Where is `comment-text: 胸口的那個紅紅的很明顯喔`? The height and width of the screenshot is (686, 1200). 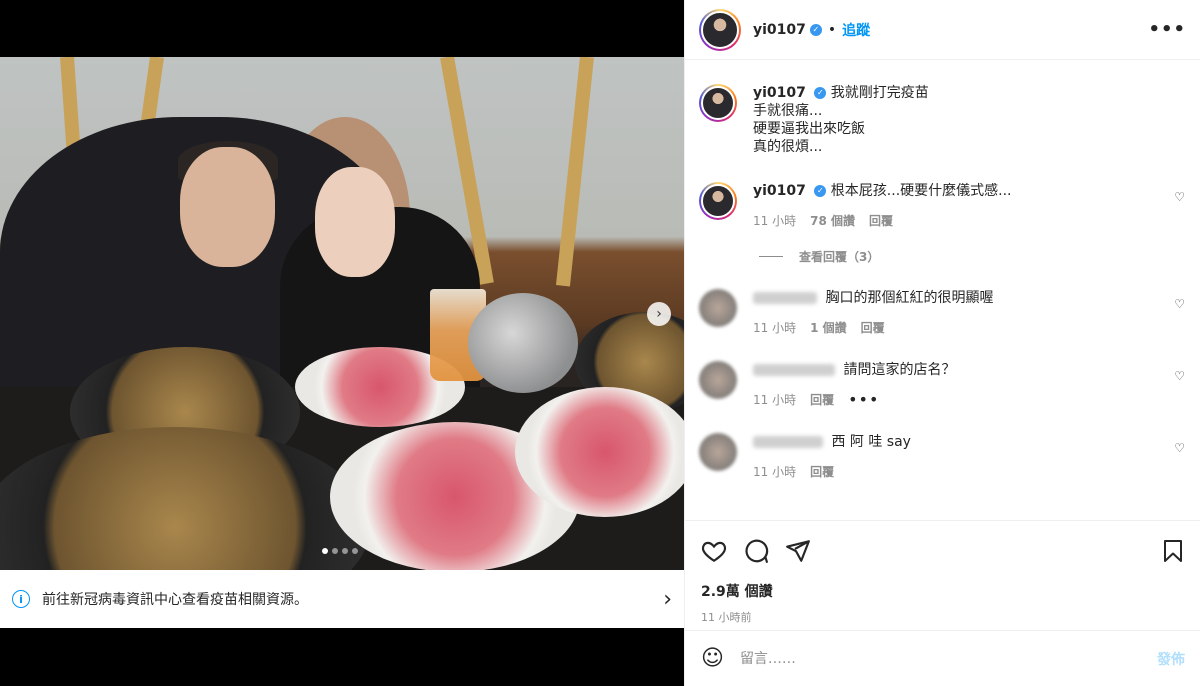 comment-text: 胸口的那個紅紅的很明顯喔 is located at coordinates (909, 298).